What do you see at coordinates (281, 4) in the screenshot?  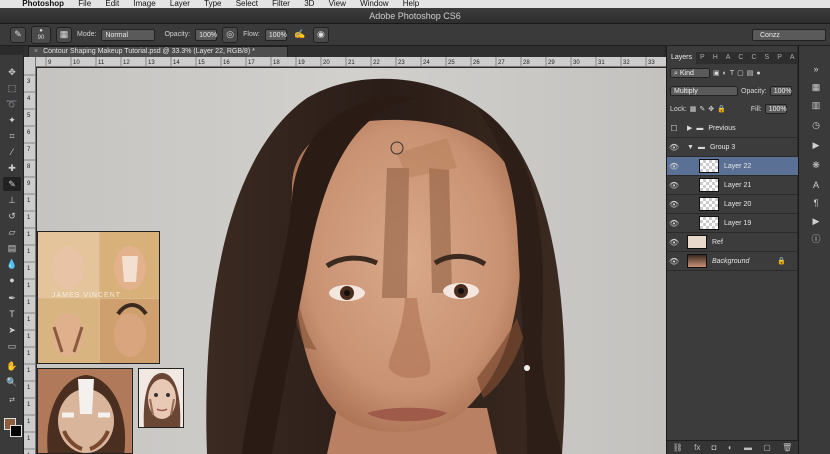 I see `menu-filter: Filter` at bounding box center [281, 4].